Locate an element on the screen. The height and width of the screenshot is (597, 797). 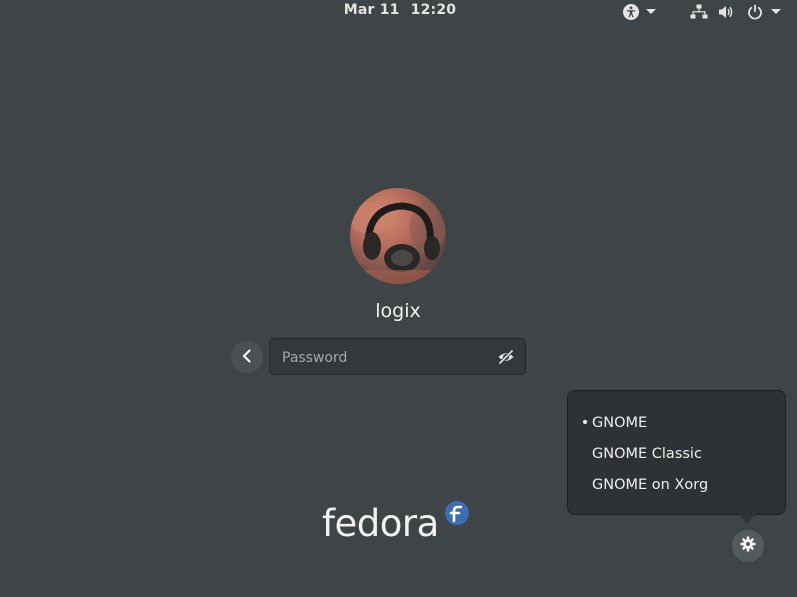
clock-date: Mar 11 is located at coordinates (371, 10).